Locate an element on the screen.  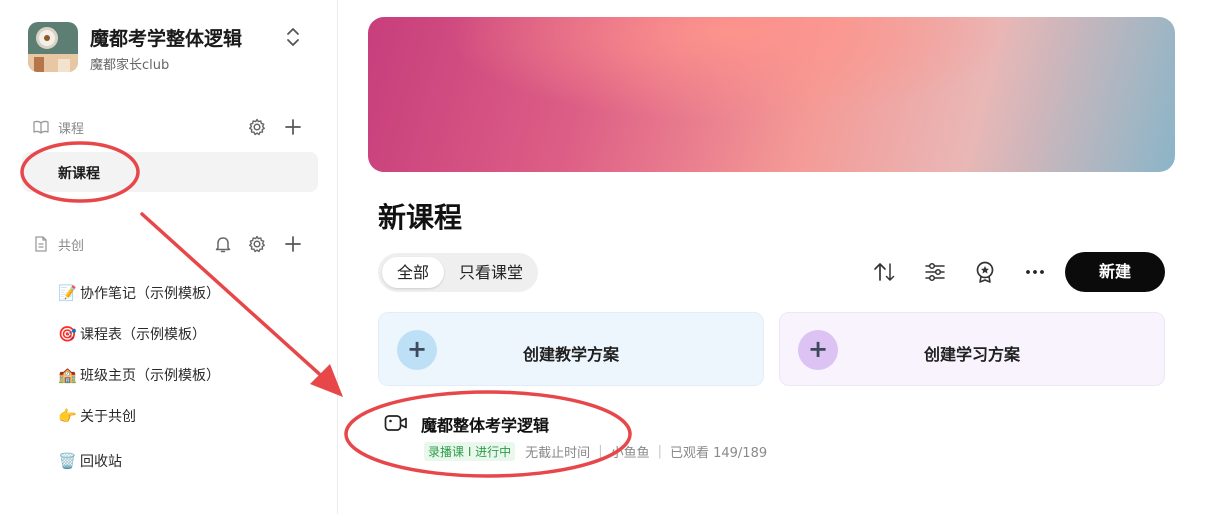
sidebar-doc-label: 关于共创 is located at coordinates (108, 417).